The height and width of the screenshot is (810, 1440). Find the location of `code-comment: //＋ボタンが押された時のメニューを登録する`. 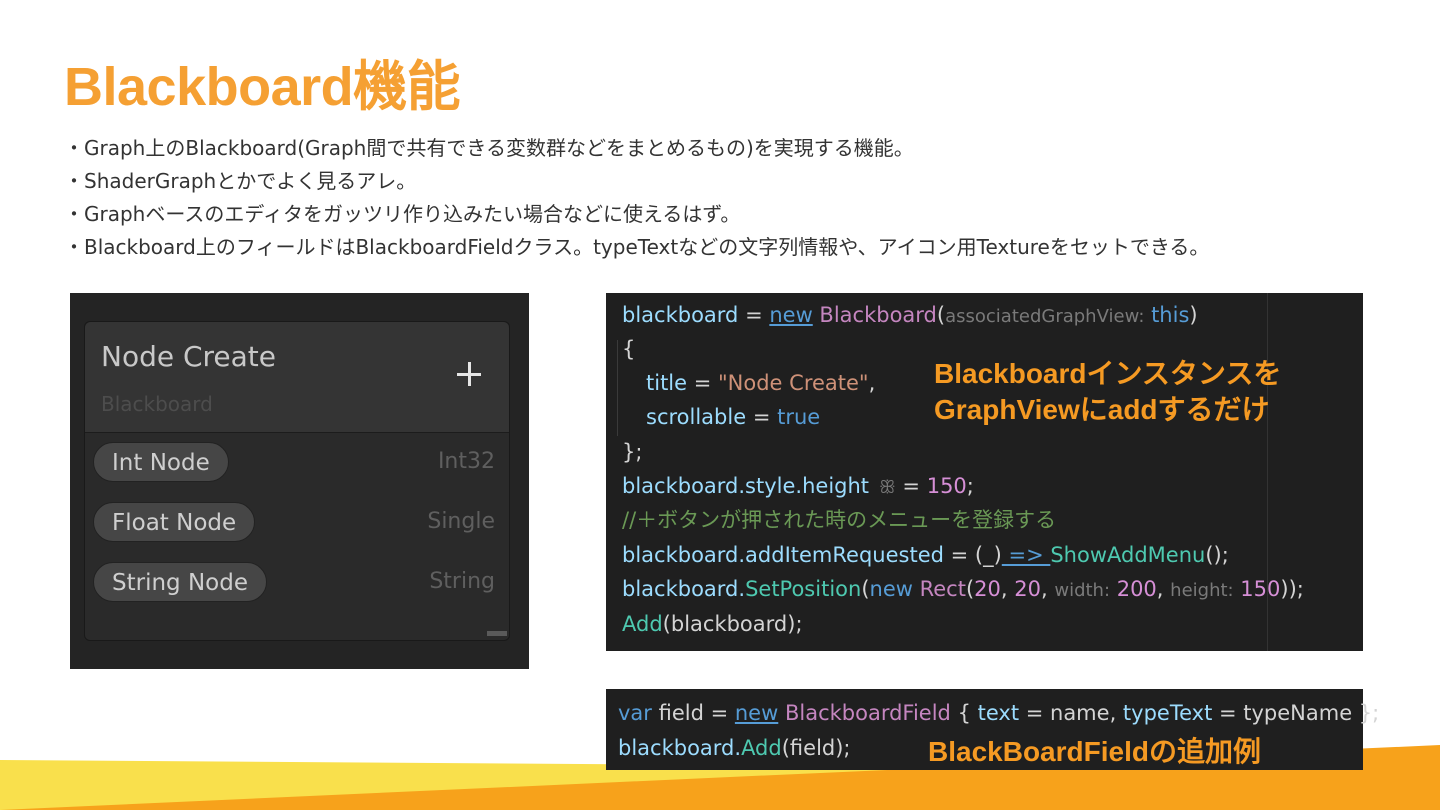

code-comment: //＋ボタンが押された時のメニューを登録する is located at coordinates (839, 520).